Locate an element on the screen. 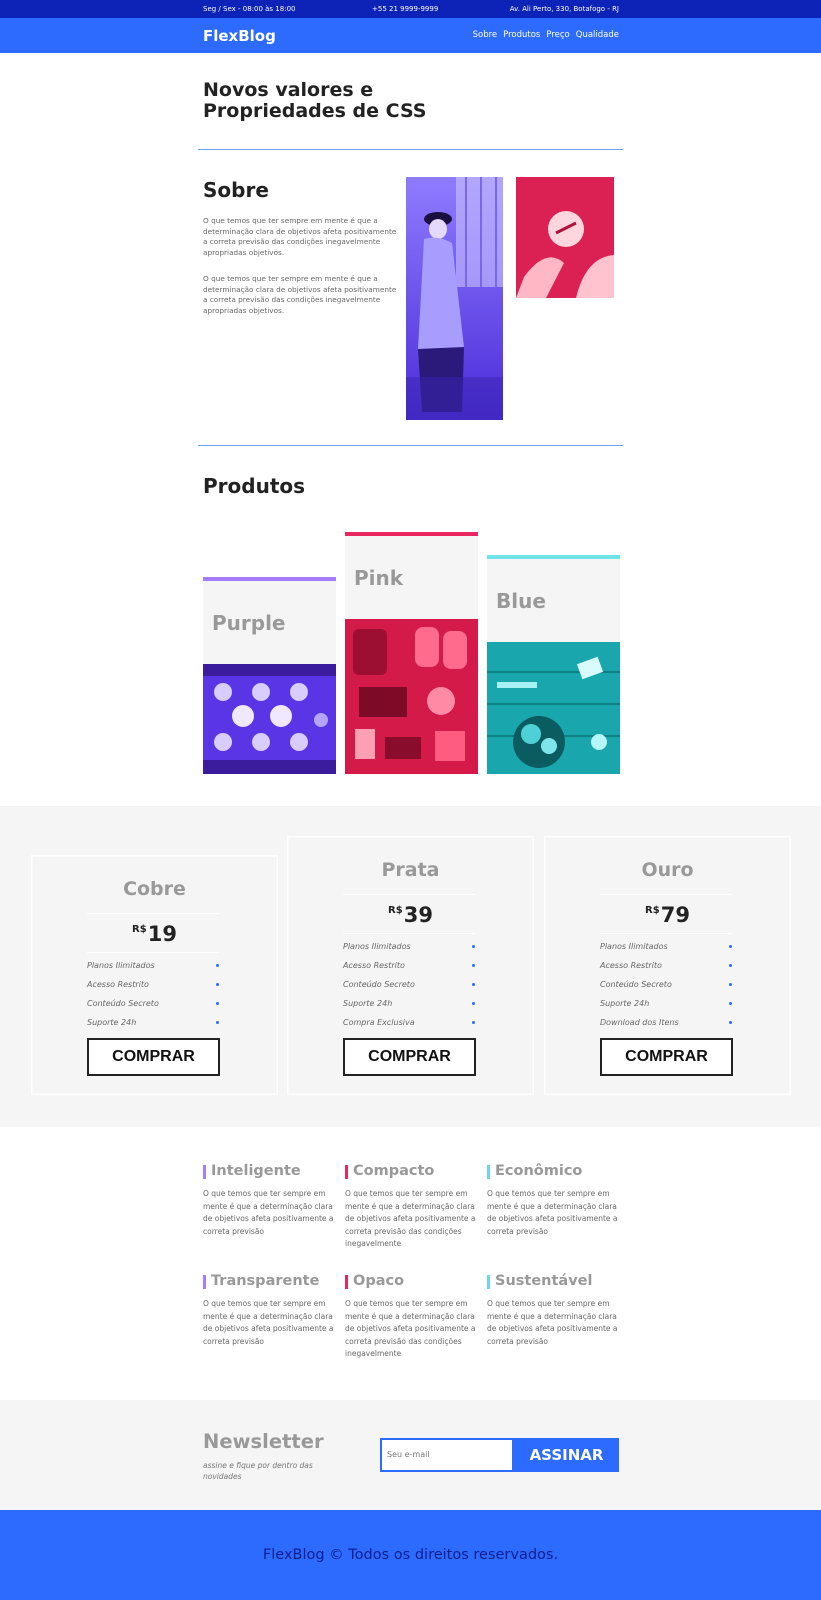  phone-number: +55 21 9999-9999 is located at coordinates (405, 9).